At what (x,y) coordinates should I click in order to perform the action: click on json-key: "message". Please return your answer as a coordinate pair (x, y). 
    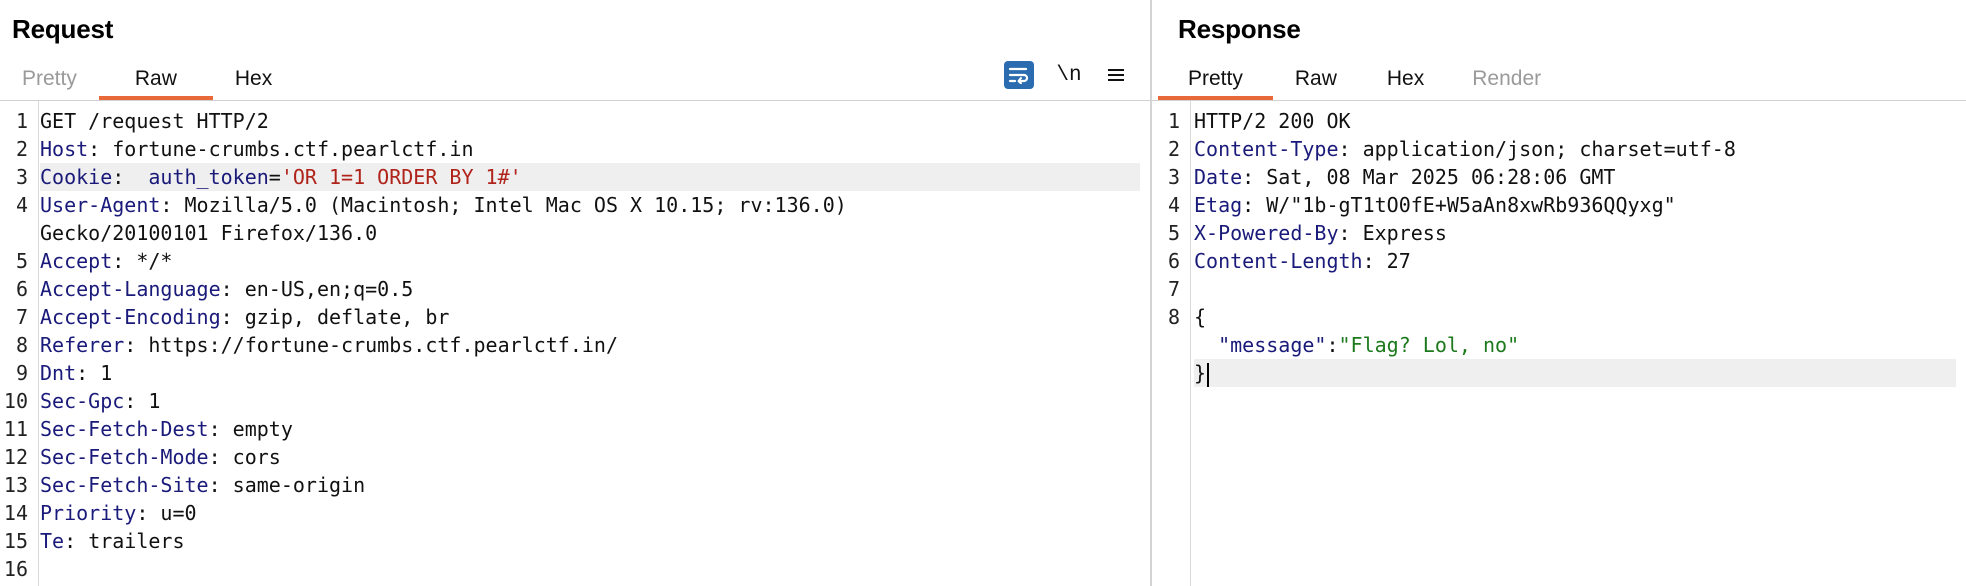
    Looking at the image, I should click on (1272, 345).